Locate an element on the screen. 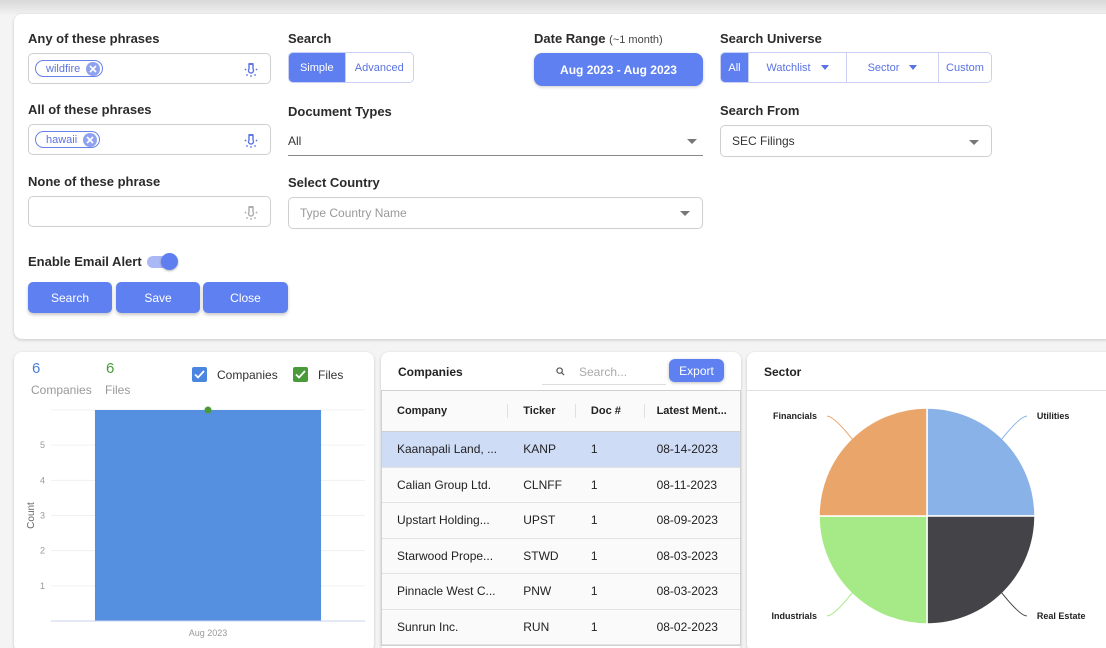 The width and height of the screenshot is (1106, 648). column-header-company: Company is located at coordinates (445, 411).